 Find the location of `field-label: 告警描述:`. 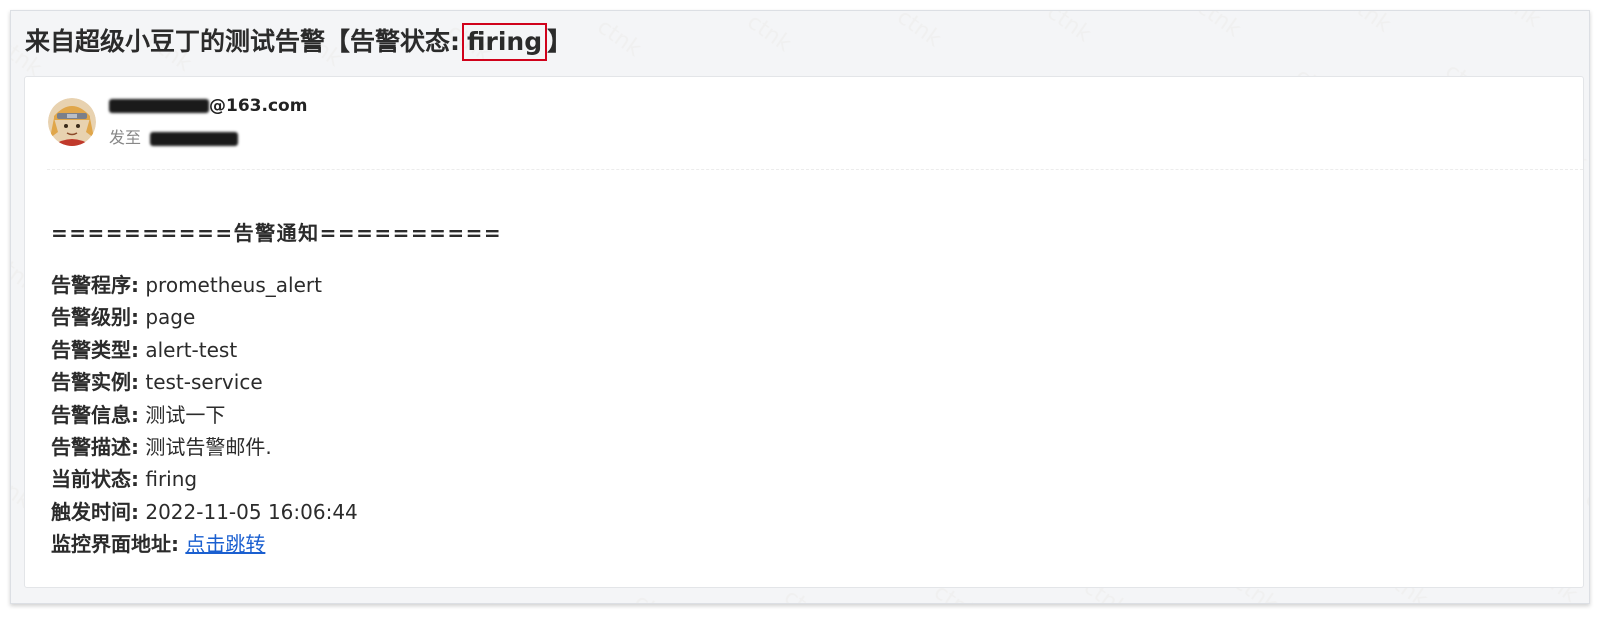

field-label: 告警描述: is located at coordinates (95, 446).